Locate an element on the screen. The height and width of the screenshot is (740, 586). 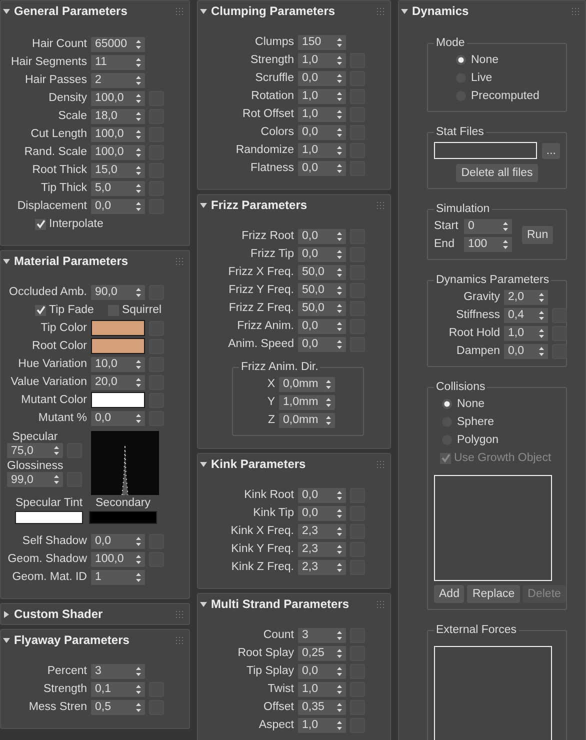
run-button: Run is located at coordinates (538, 235).